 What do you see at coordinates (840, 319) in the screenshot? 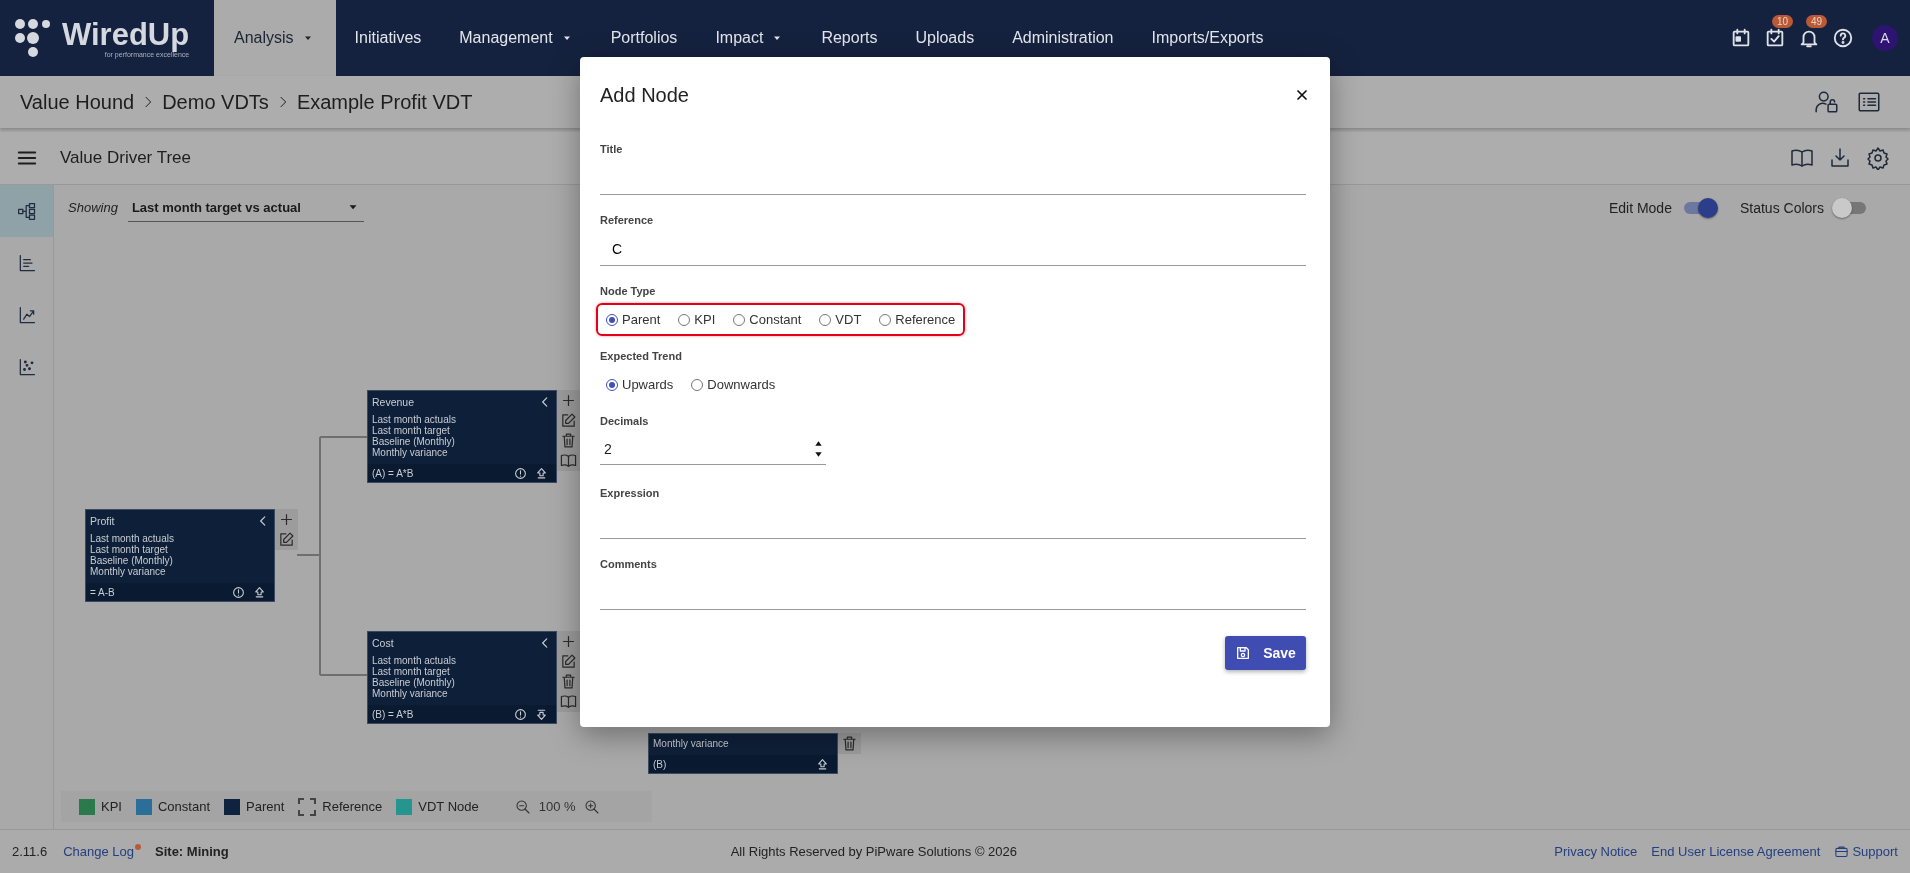
I see `radio-option: VDT` at bounding box center [840, 319].